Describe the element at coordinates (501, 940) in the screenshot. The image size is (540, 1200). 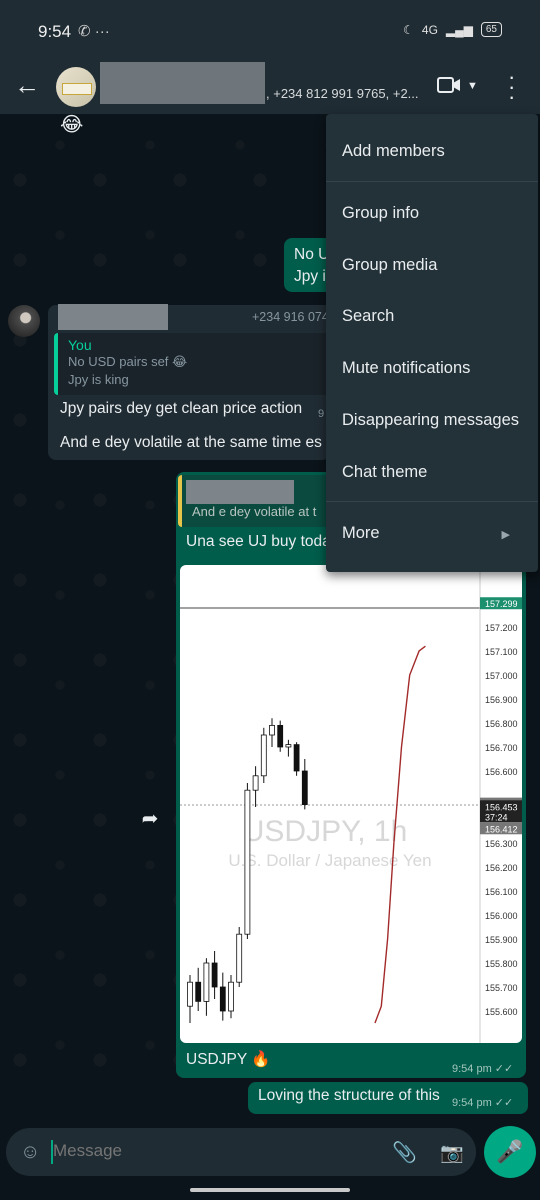
I see `y-tick-label: 155.900` at that location.